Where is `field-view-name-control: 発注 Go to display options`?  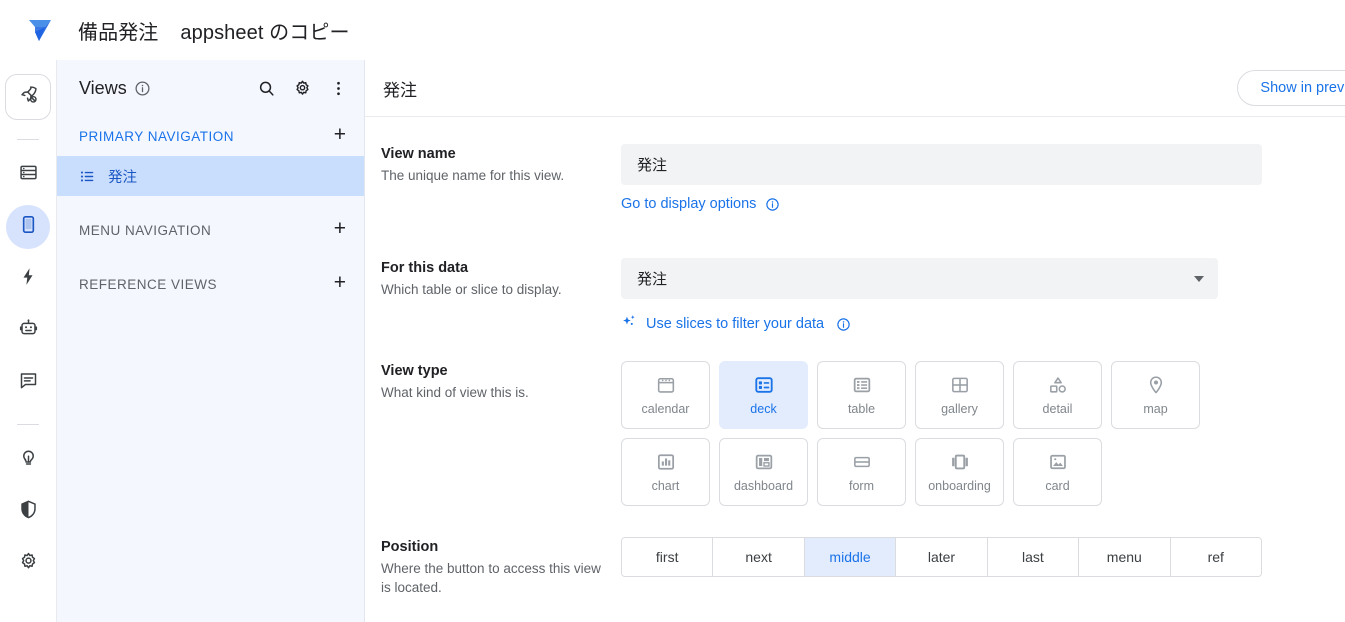 field-view-name-control: 発注 Go to display options is located at coordinates (983, 178).